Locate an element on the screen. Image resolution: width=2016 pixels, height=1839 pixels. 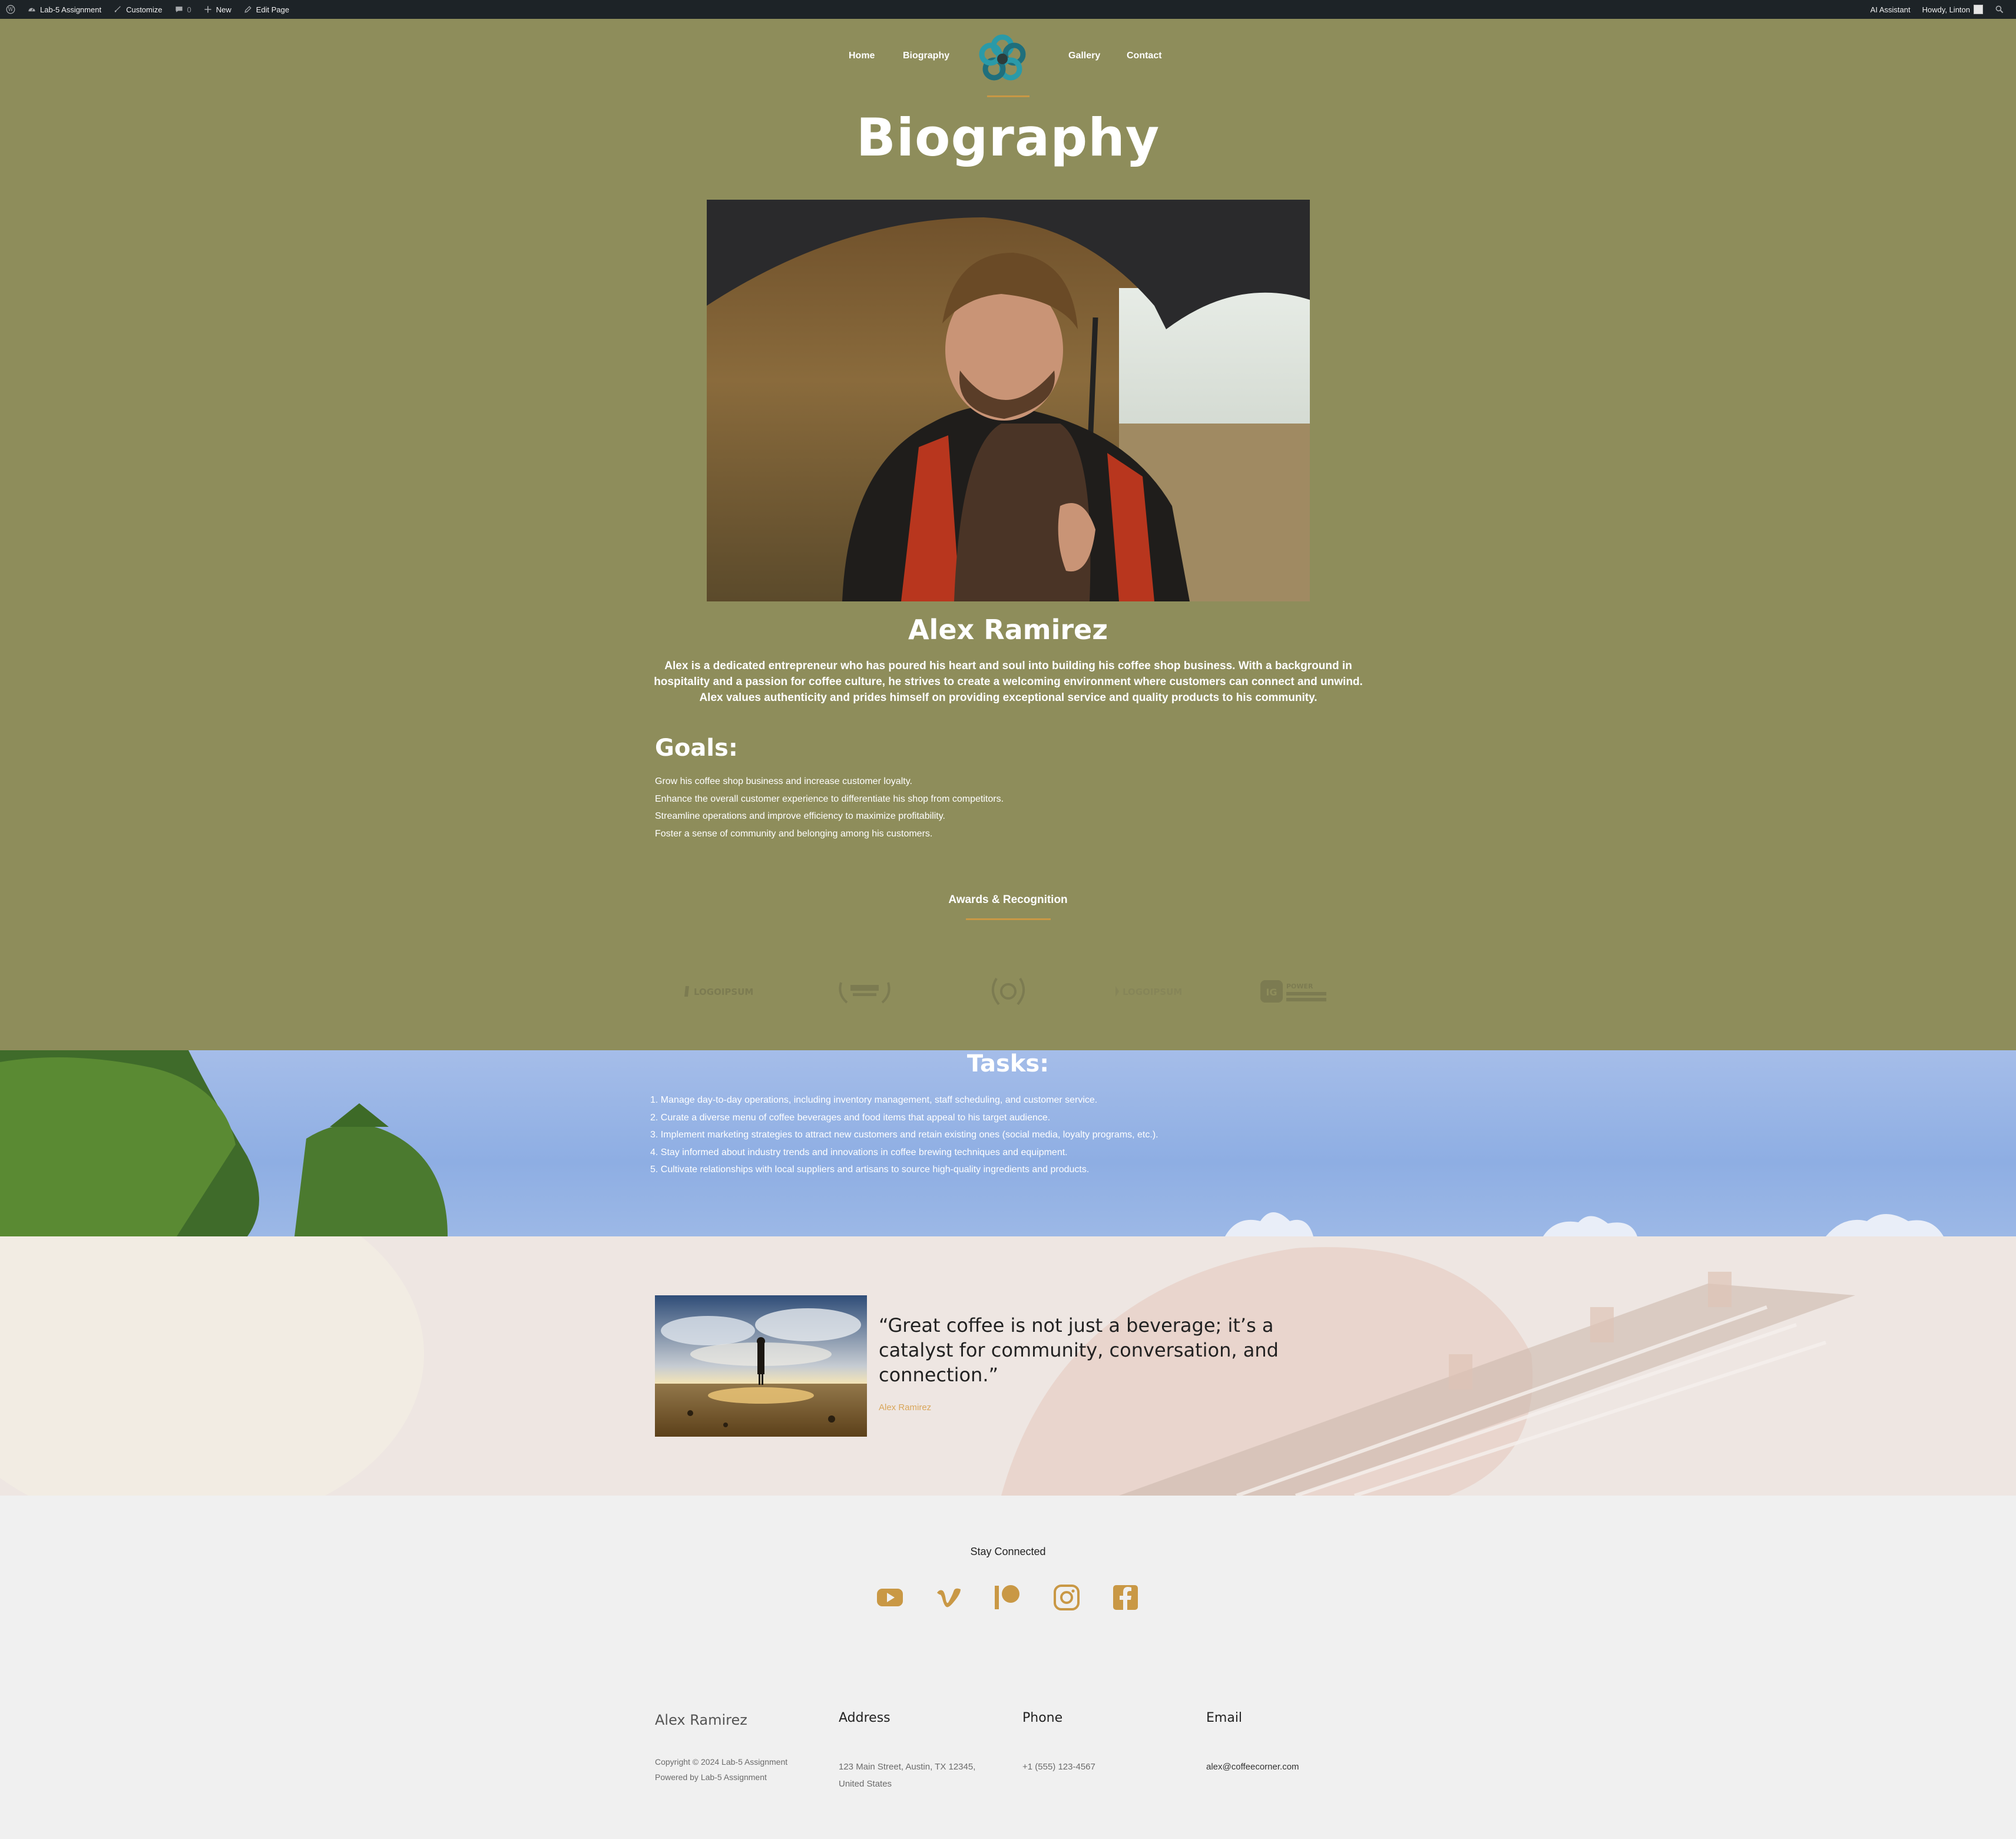
phone-heading: Phone is located at coordinates (1042, 1718).